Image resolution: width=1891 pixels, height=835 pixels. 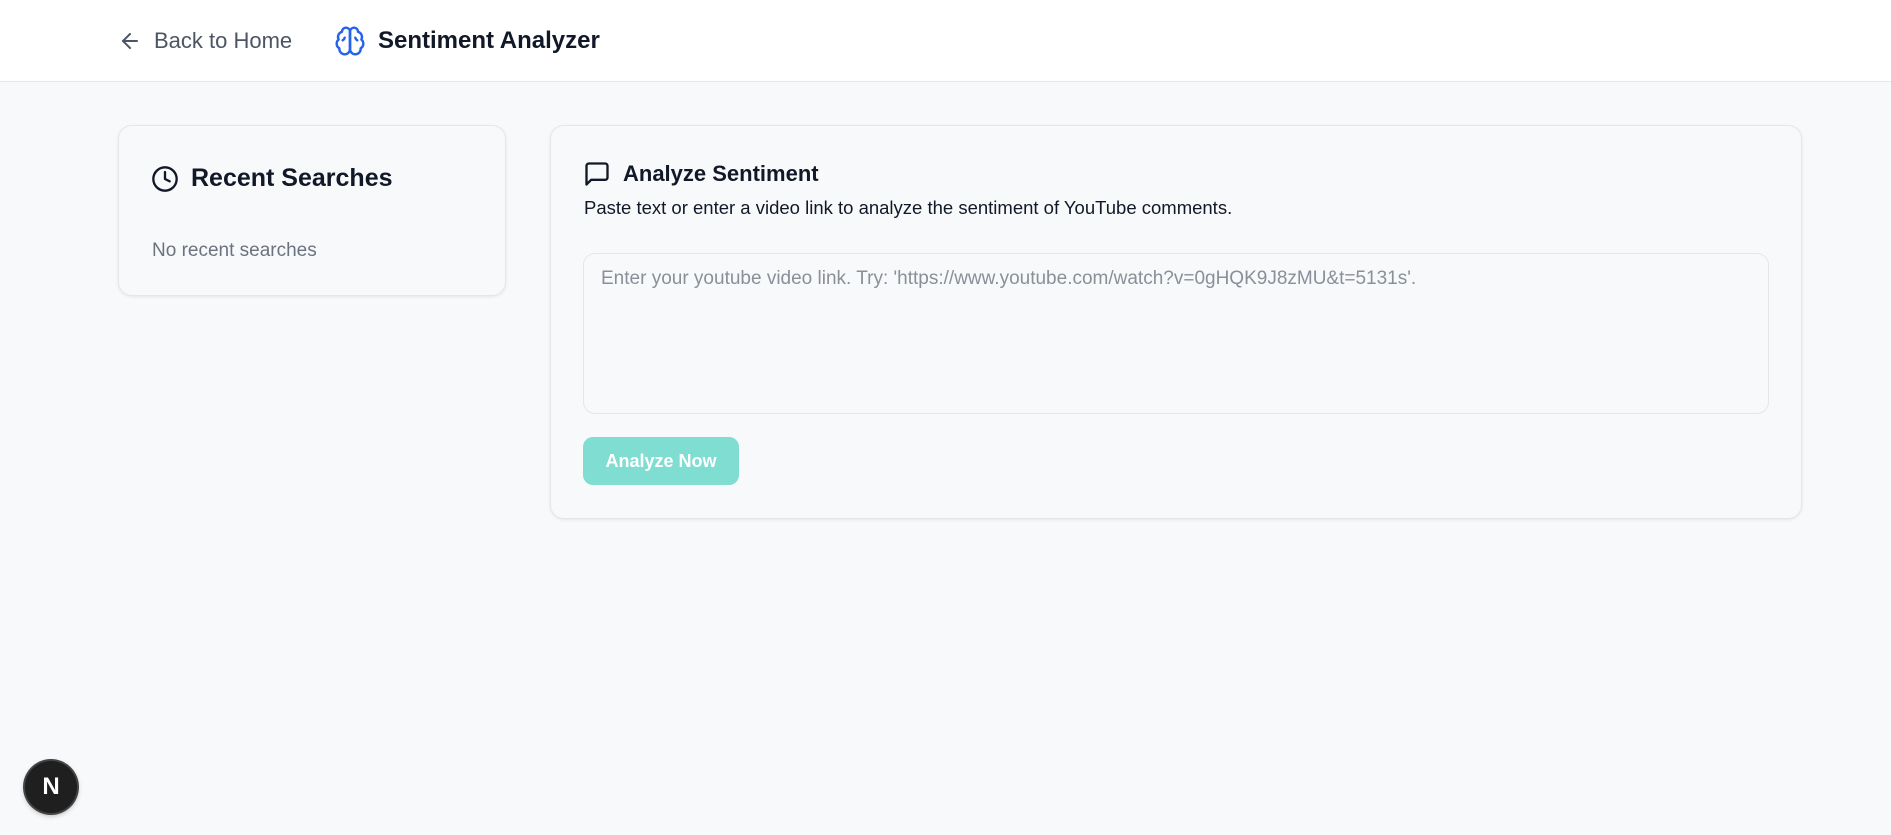 What do you see at coordinates (234, 250) in the screenshot?
I see `recent-searches-empty-text: No recent searches` at bounding box center [234, 250].